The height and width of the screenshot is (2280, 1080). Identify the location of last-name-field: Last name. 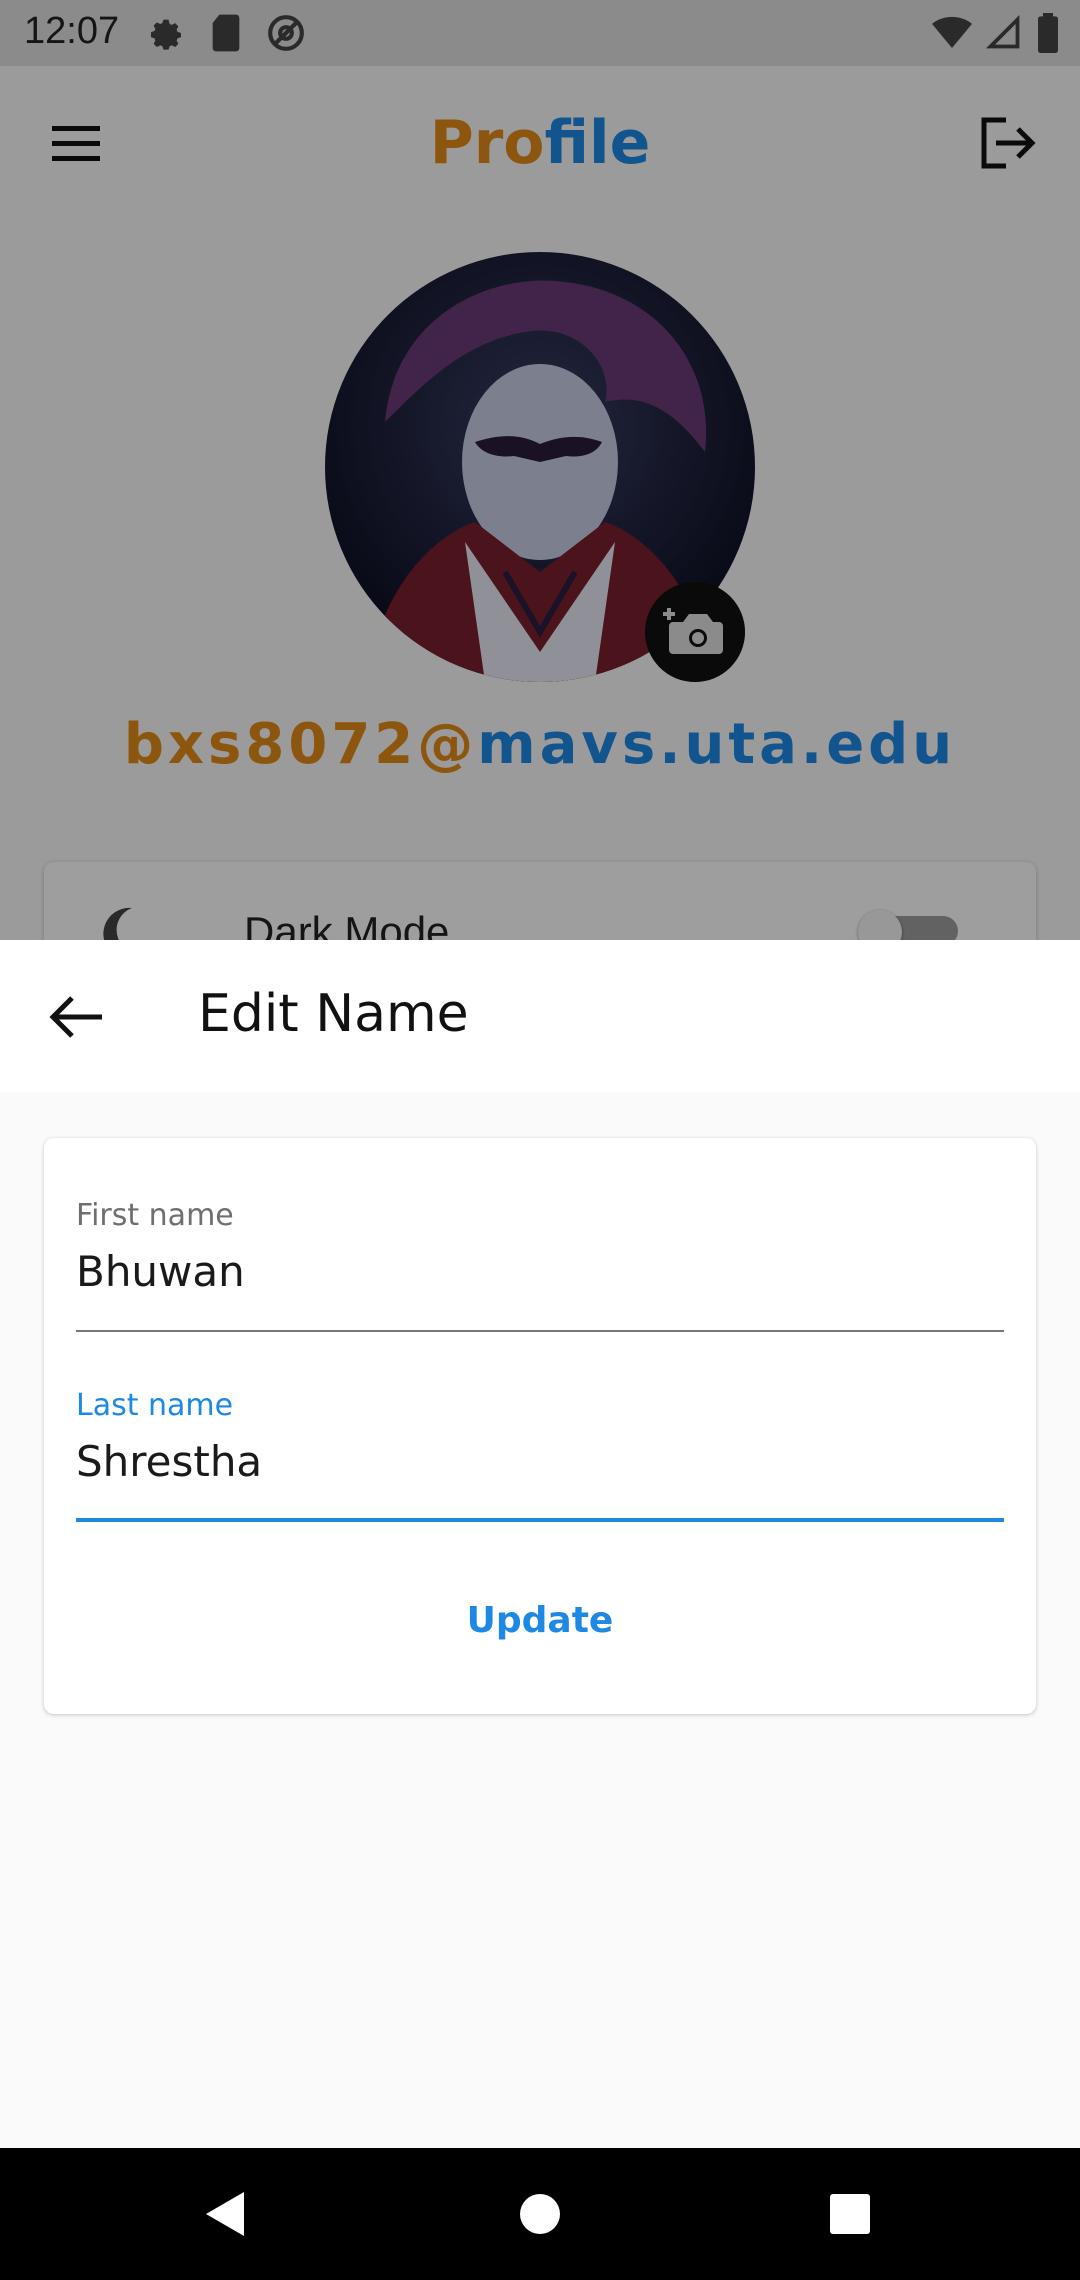
(540, 1455).